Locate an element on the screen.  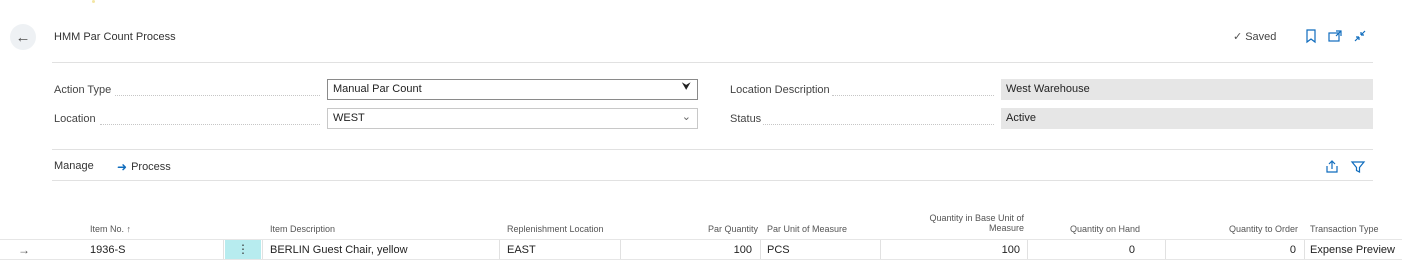
column-header-par-unit: Par Unit of Measure is located at coordinates (807, 229).